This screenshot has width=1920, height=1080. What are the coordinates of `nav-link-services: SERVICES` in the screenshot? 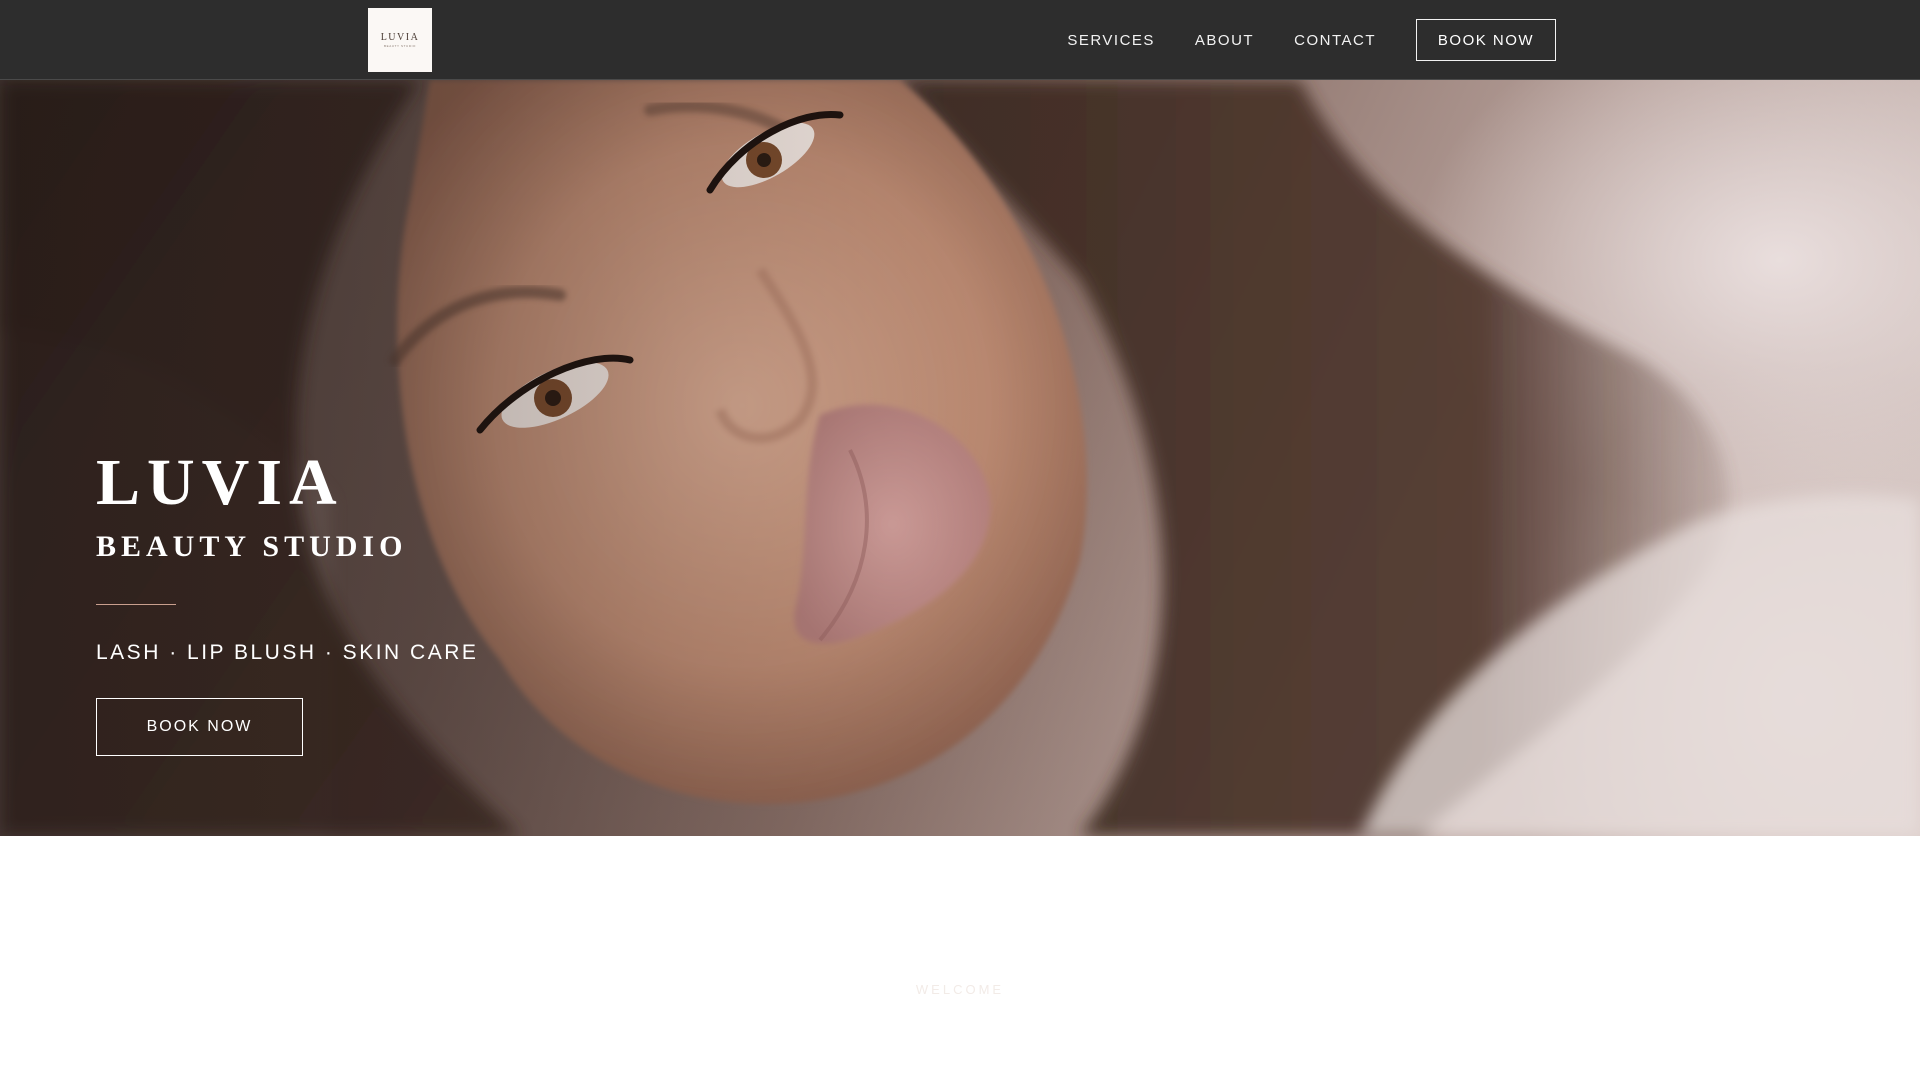 It's located at (1111, 40).